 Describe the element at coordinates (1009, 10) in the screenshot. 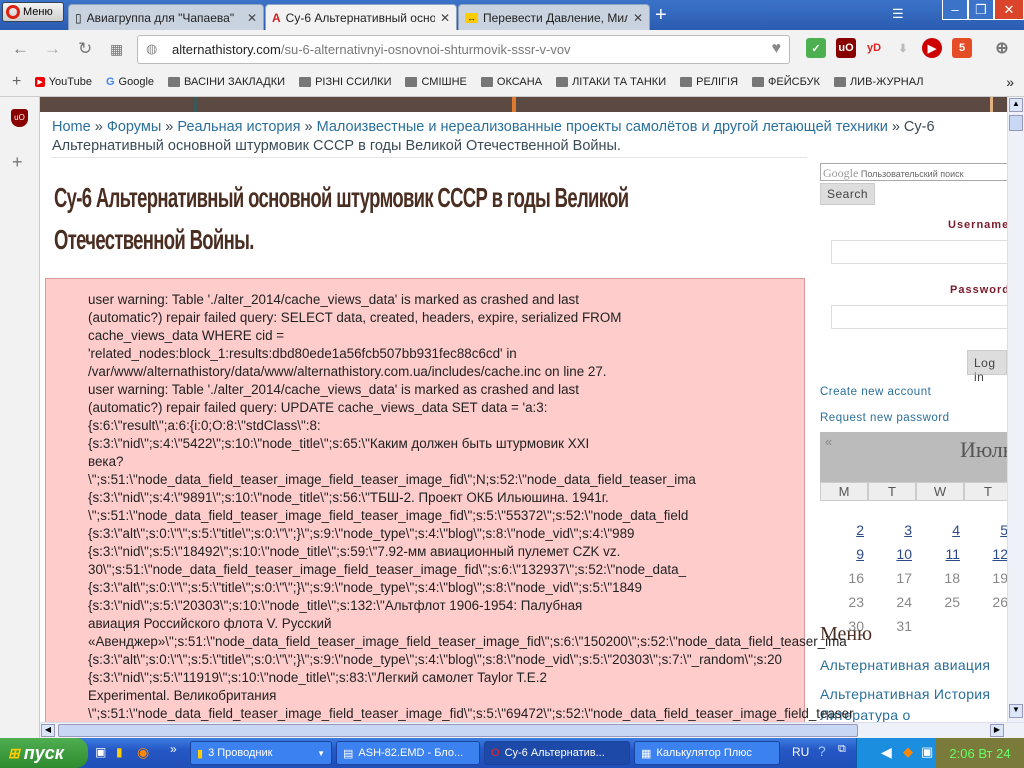

I see `close-window-button: ✕` at that location.